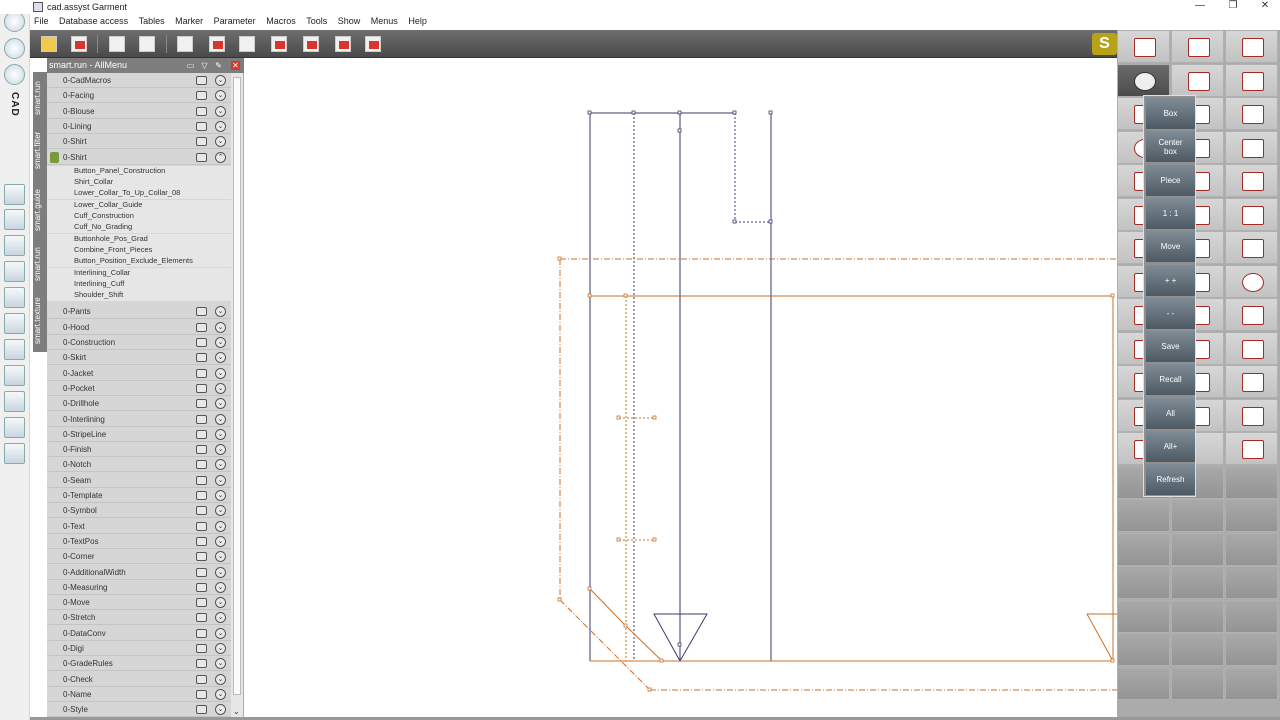  Describe the element at coordinates (14, 375) in the screenshot. I see `cut-icon` at that location.